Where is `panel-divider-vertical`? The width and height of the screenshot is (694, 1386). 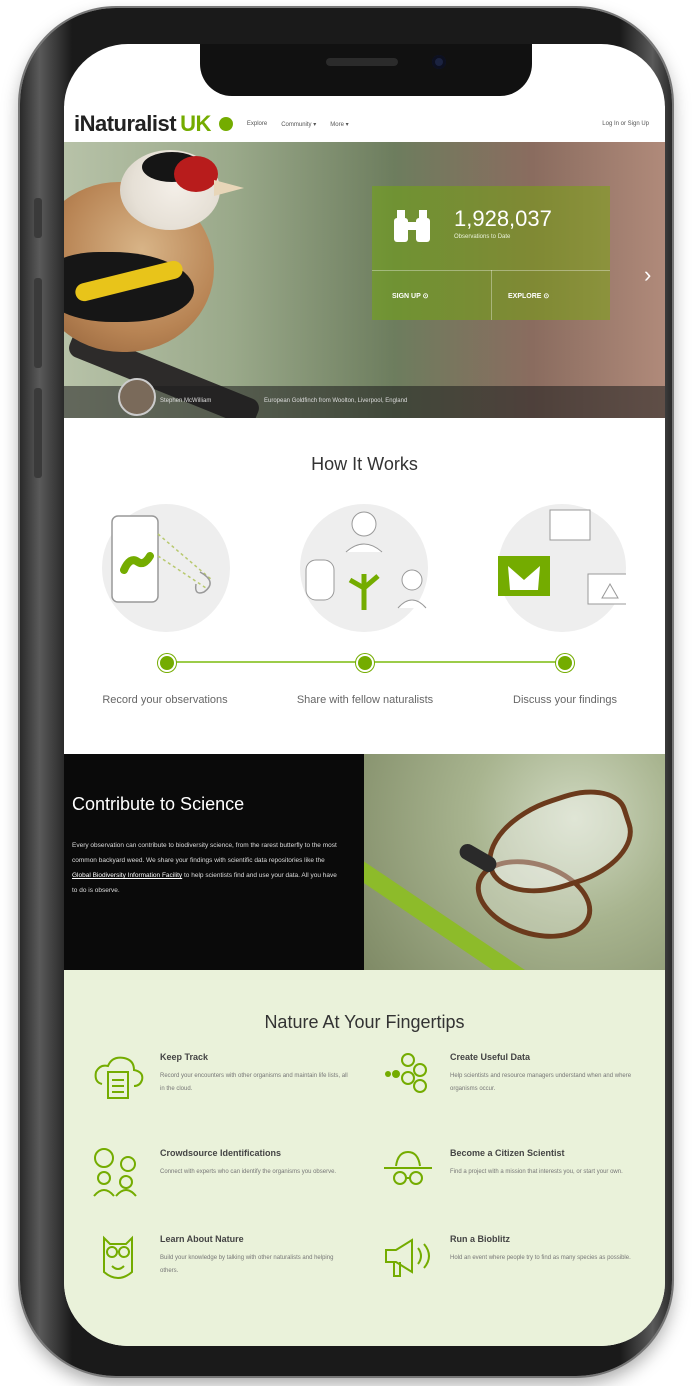
panel-divider-vertical is located at coordinates (491, 295).